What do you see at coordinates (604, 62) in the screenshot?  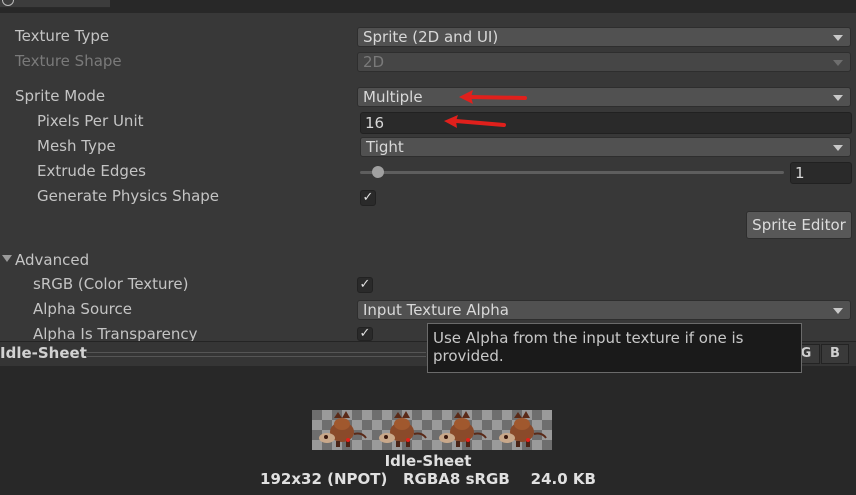 I see `texture-shape-dropdown: 2D` at bounding box center [604, 62].